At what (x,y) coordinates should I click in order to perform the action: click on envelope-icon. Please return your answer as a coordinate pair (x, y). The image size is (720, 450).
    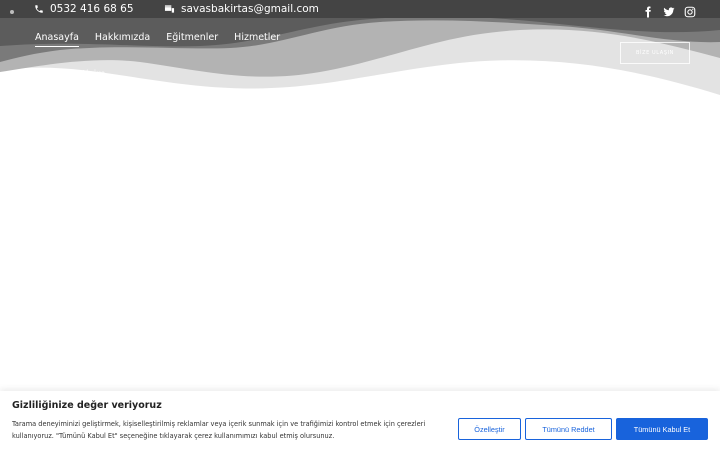
    Looking at the image, I should click on (169, 9).